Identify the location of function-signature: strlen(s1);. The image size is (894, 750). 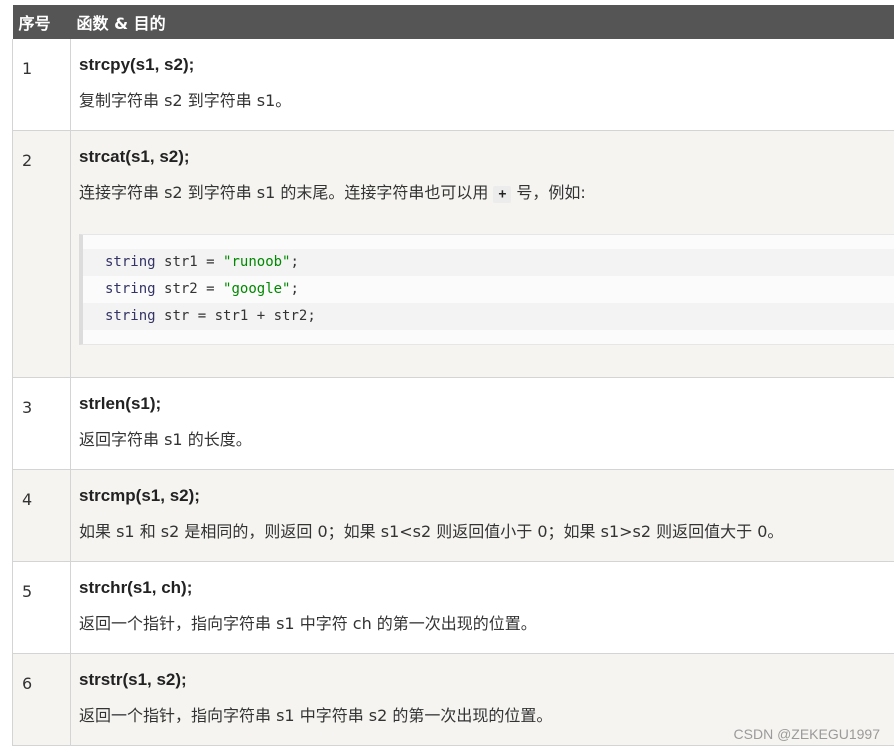
(120, 403).